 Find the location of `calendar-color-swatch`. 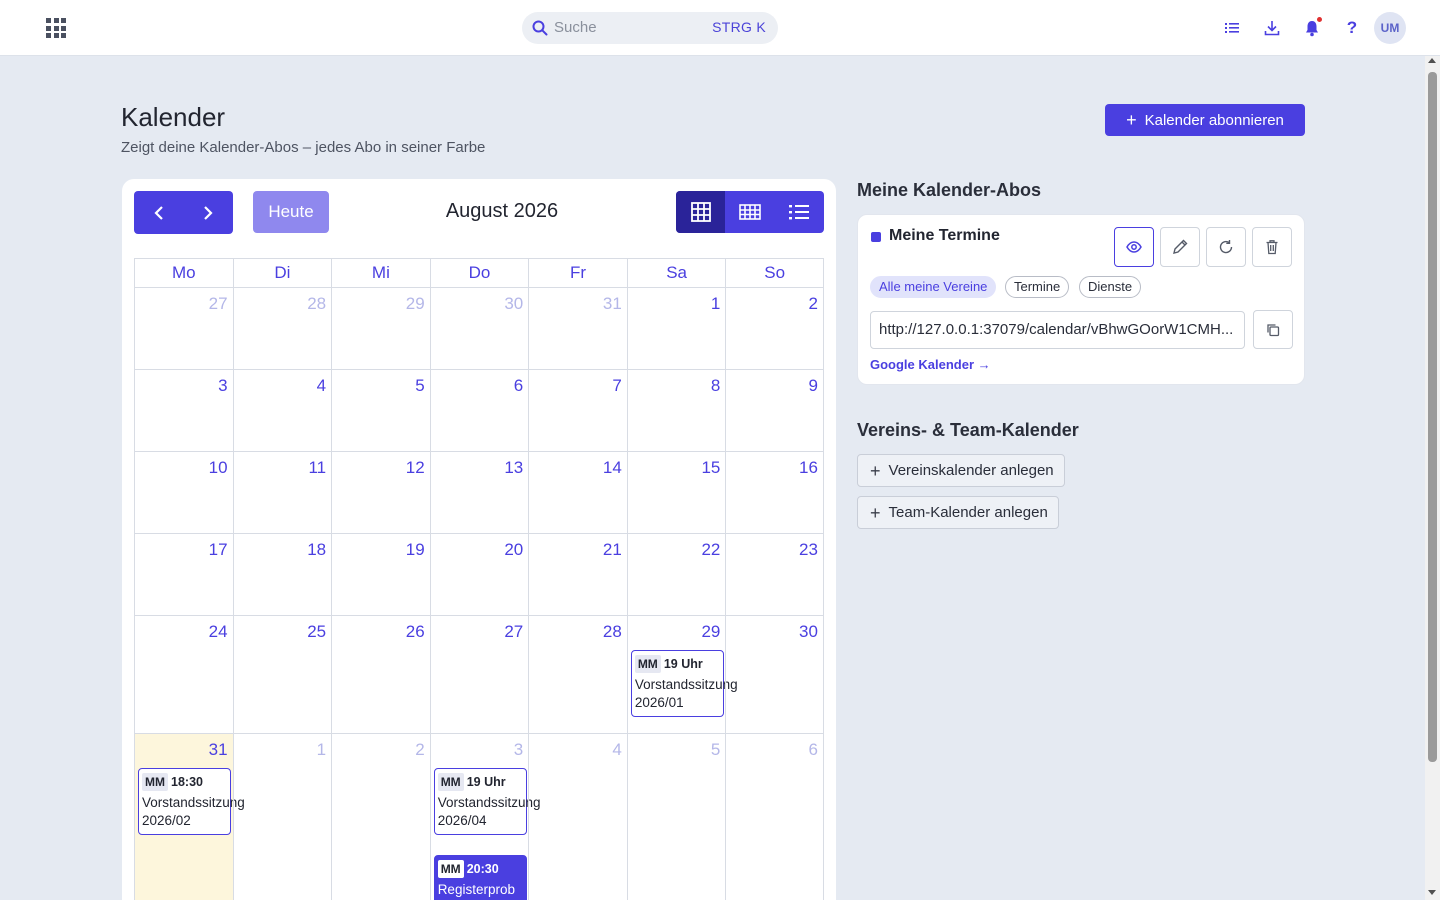

calendar-color-swatch is located at coordinates (876, 237).